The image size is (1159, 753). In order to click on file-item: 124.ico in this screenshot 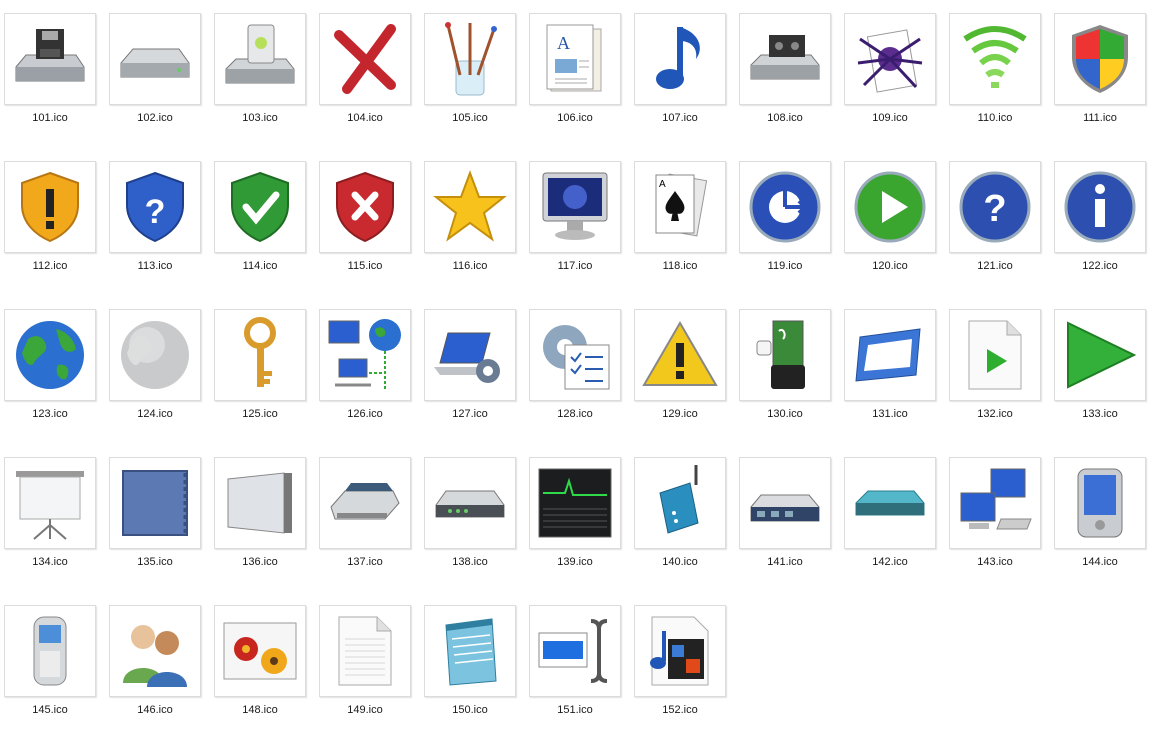, I will do `click(155, 374)`.